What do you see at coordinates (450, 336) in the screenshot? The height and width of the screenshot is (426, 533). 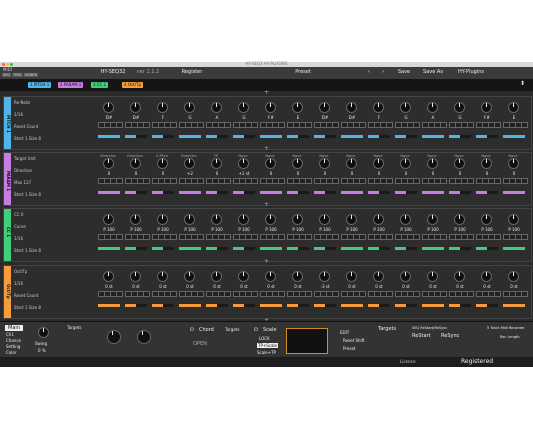 I see `resync-button: ReSync` at bounding box center [450, 336].